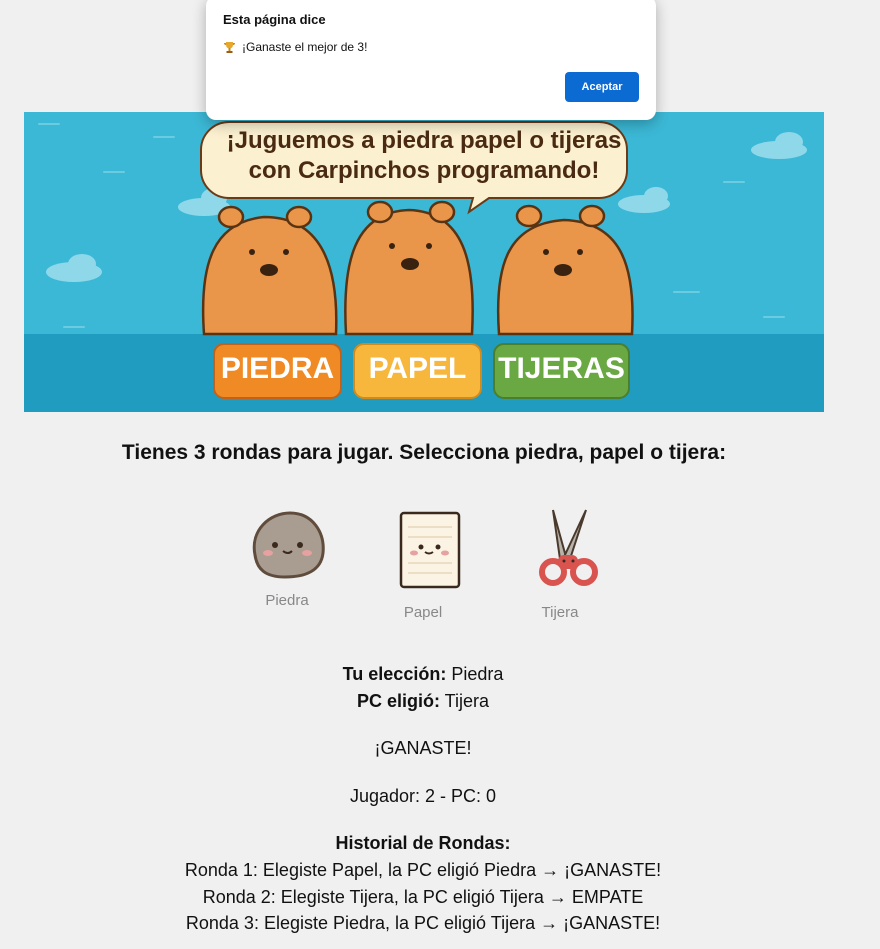 The height and width of the screenshot is (949, 880). Describe the element at coordinates (423, 612) in the screenshot. I see `choice-label-papel: Papel` at that location.